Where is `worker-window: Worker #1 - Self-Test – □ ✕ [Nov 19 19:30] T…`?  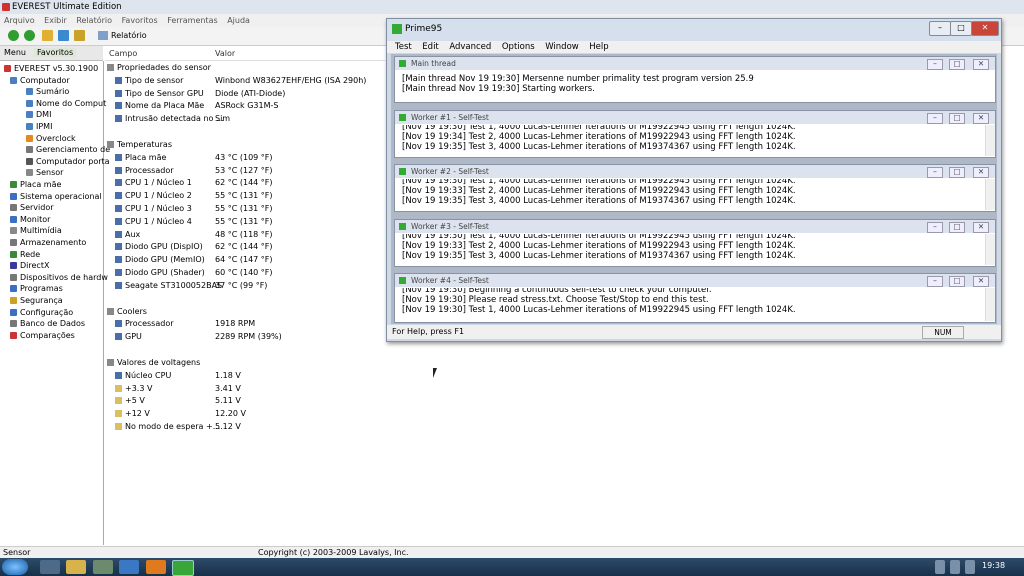
worker-window: Worker #1 - Self-Test – □ ✕ [Nov 19 19:30] T… is located at coordinates (695, 134).